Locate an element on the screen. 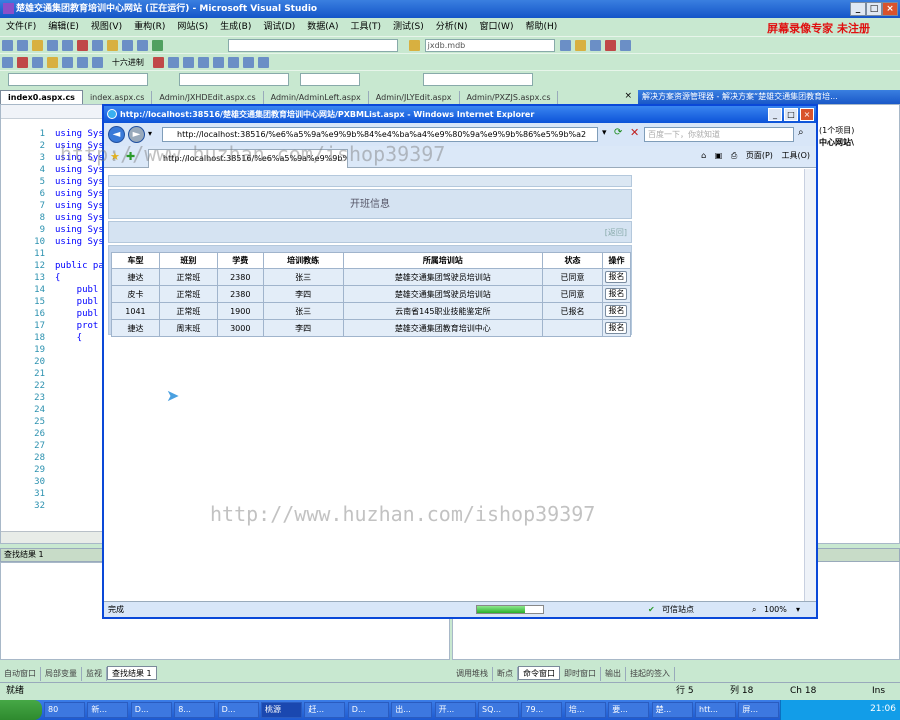 This screenshot has height=720, width=900. close-document-icon: × is located at coordinates (628, 96).